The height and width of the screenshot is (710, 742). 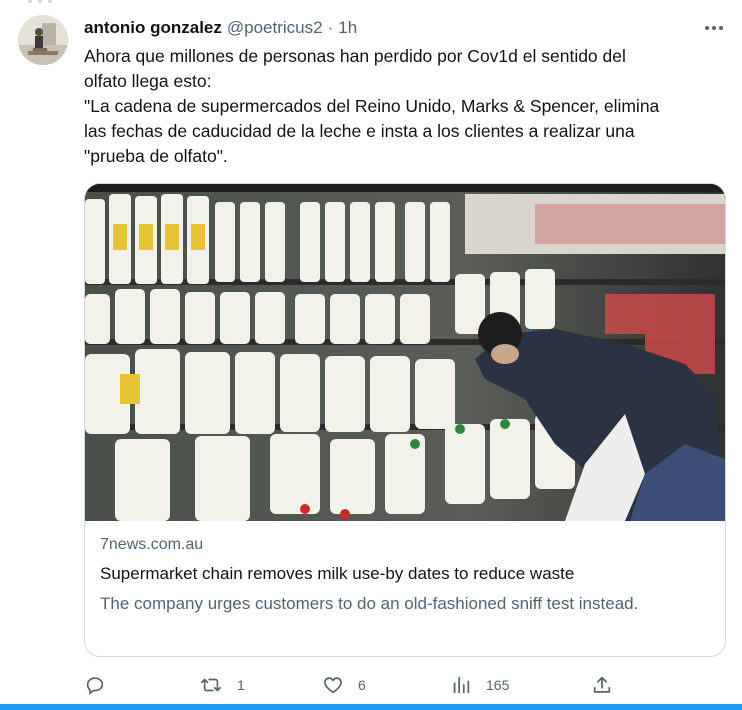 What do you see at coordinates (714, 28) in the screenshot?
I see `more-options-icon` at bounding box center [714, 28].